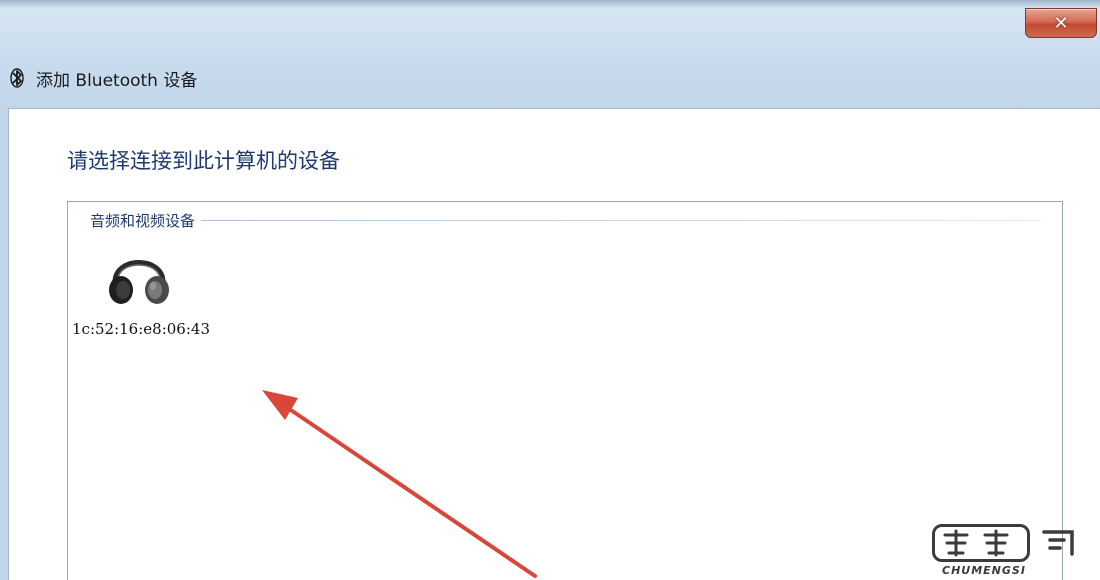 The width and height of the screenshot is (1100, 580). I want to click on bluetooth-icon, so click(17, 78).